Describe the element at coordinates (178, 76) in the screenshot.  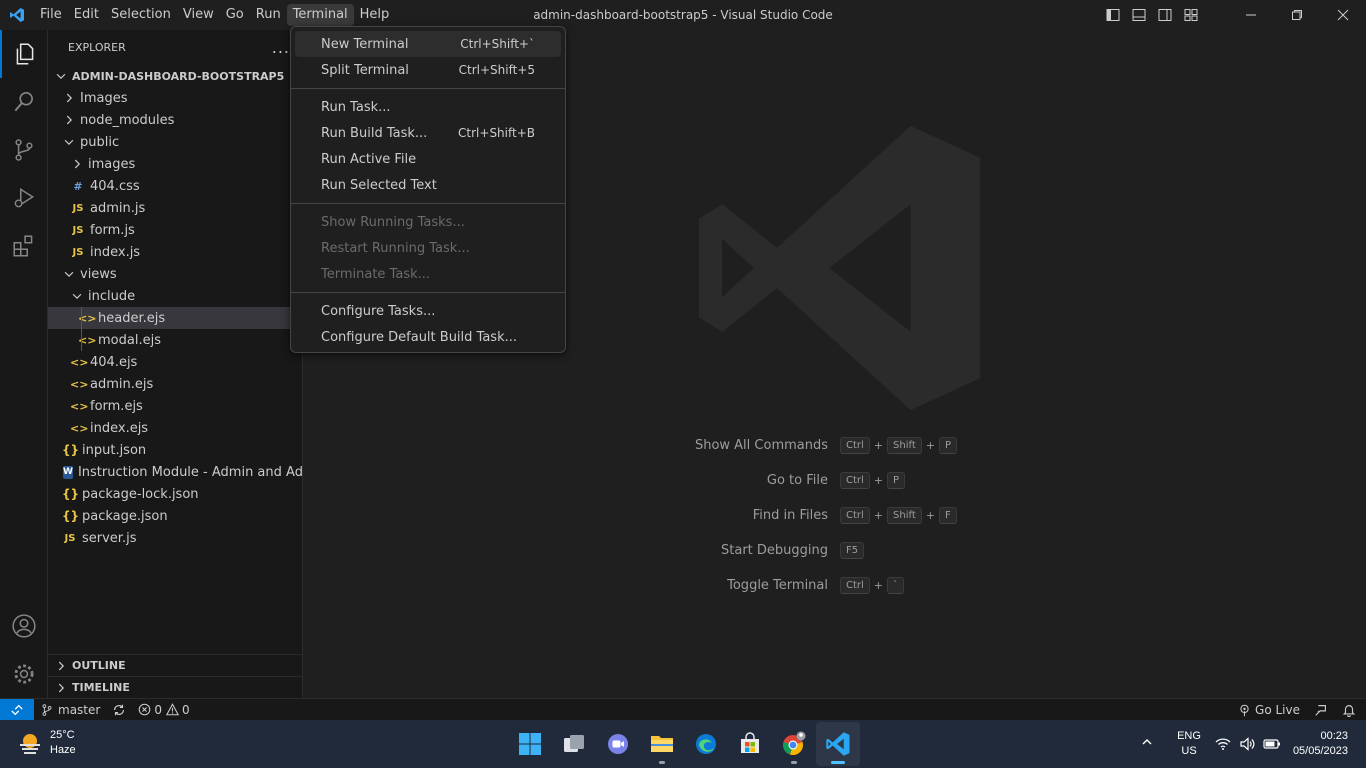
I see `workspace-name: ADMIN-DASHBOARD-BOOTSTRAP5` at that location.